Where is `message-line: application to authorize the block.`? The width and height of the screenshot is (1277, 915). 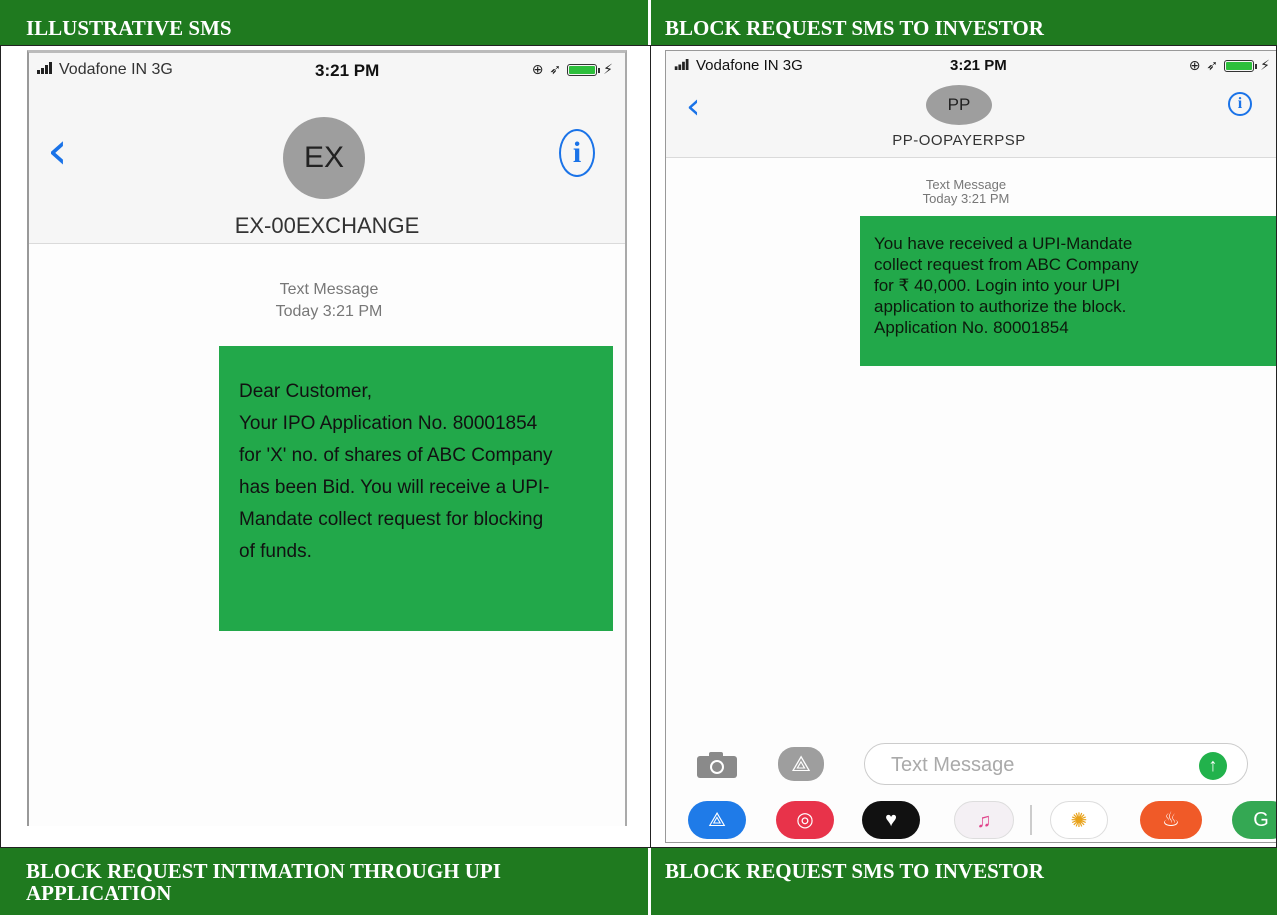 message-line: application to authorize the block. is located at coordinates (1000, 306).